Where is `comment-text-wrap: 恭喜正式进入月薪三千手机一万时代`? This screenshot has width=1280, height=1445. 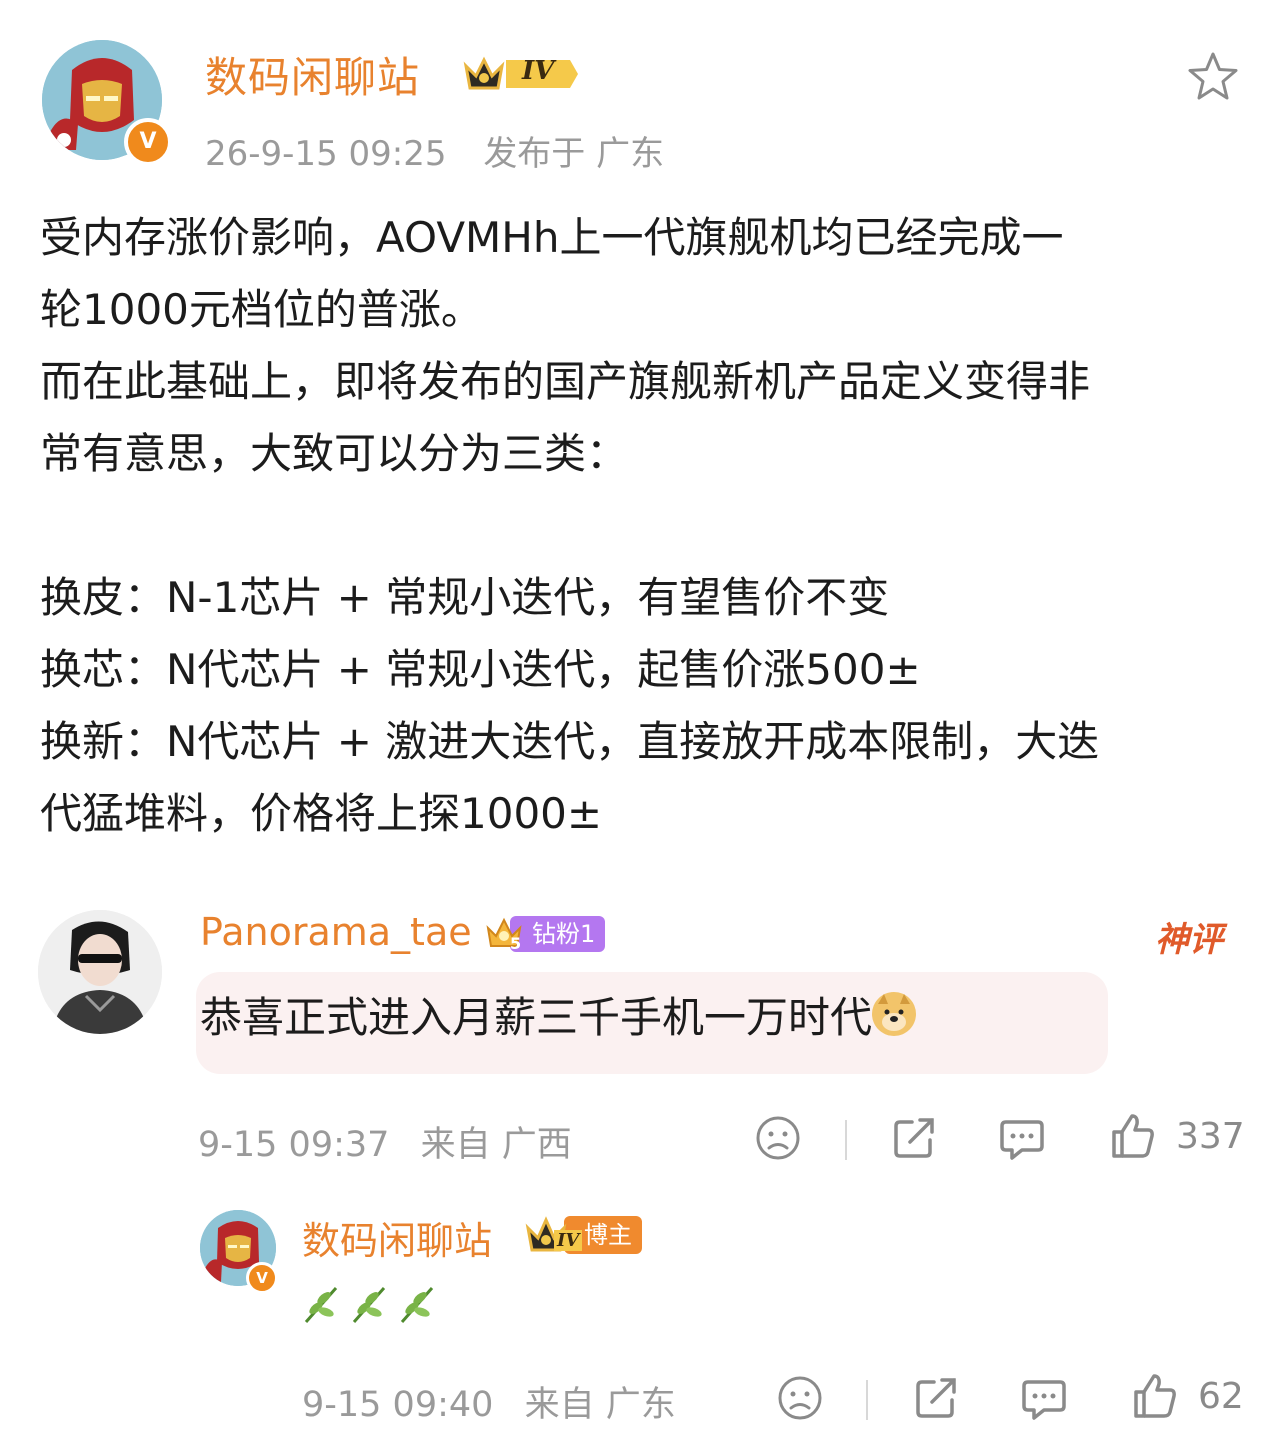 comment-text-wrap: 恭喜正式进入月薪三千手机一万时代 is located at coordinates (558, 1018).